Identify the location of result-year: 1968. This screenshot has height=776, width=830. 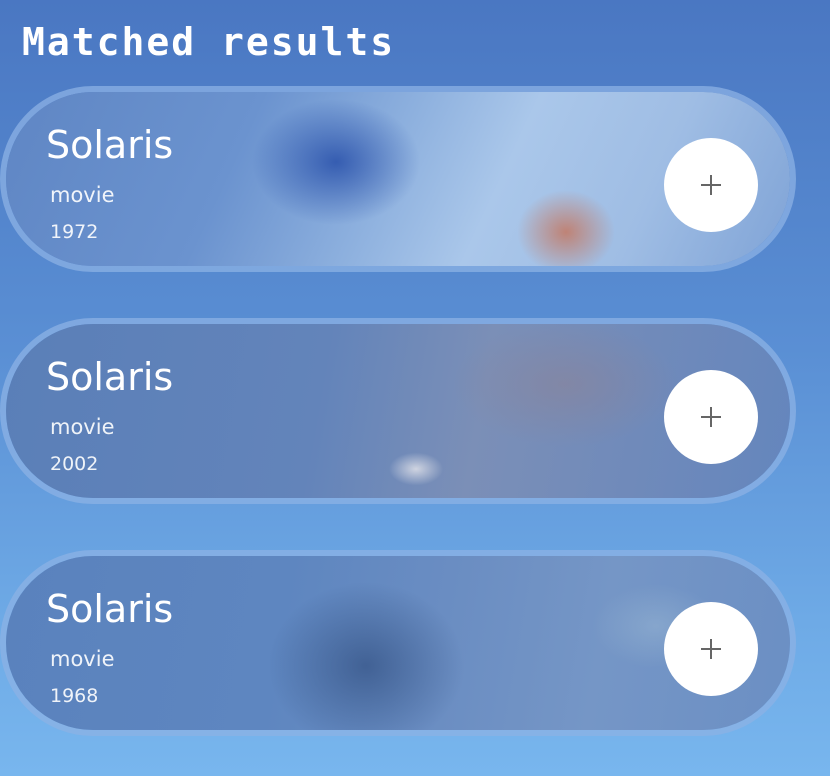
(74, 696).